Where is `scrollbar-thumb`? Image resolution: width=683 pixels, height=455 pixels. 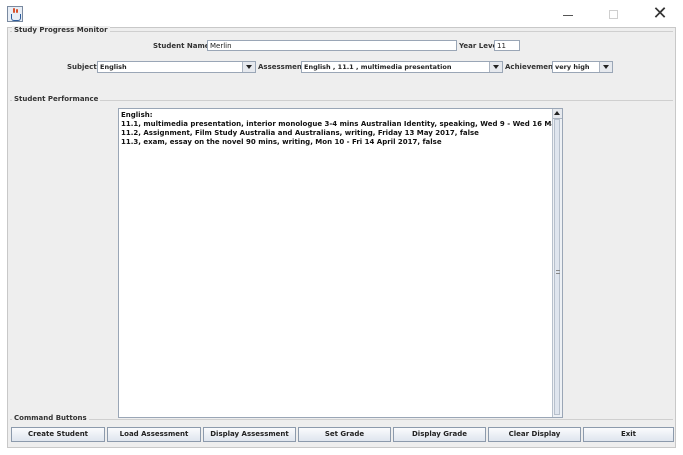 scrollbar-thumb is located at coordinates (557, 267).